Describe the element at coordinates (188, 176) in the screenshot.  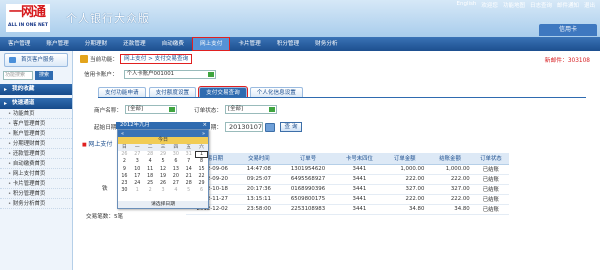
I see `calendar-day: 21` at that location.